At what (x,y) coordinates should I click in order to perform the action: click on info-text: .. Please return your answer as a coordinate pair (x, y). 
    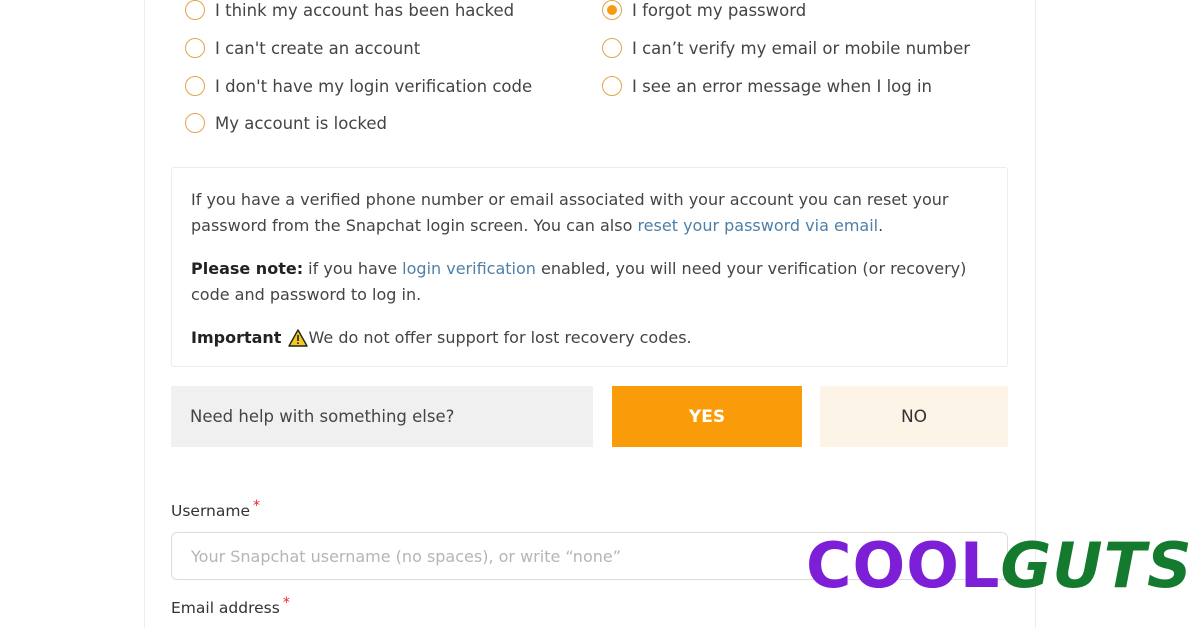
    Looking at the image, I should click on (881, 225).